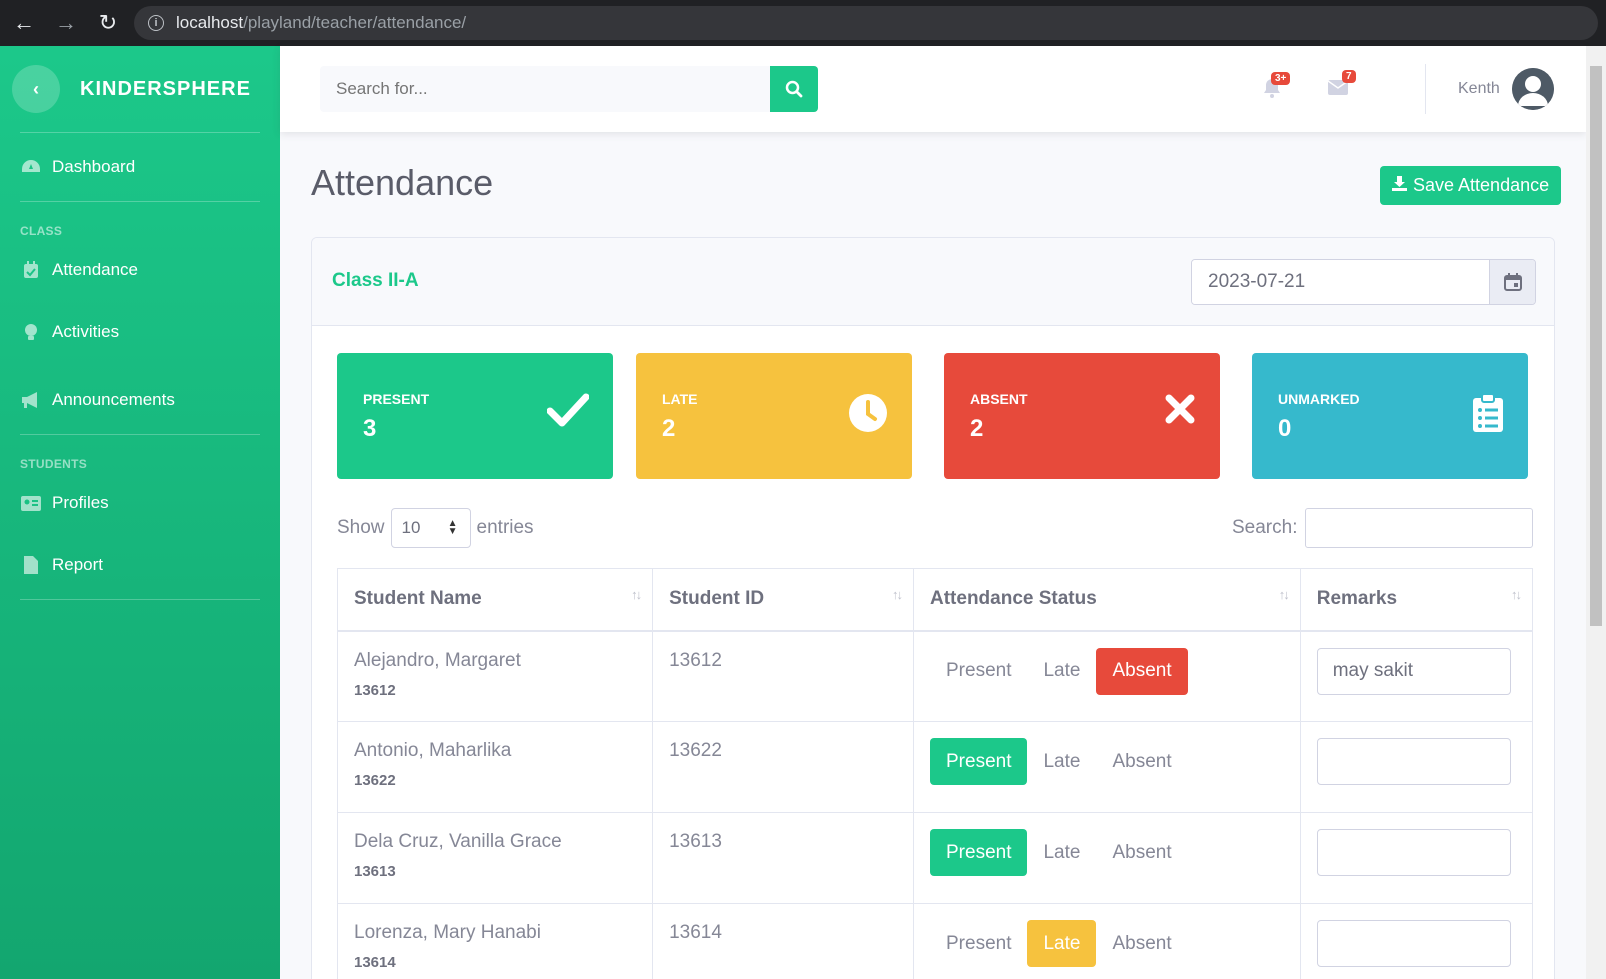  What do you see at coordinates (1488, 415) in the screenshot?
I see `clipboard-list-icon` at bounding box center [1488, 415].